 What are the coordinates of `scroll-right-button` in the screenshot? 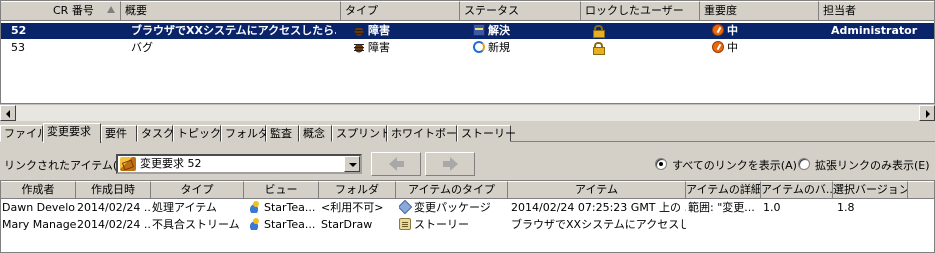 It's located at (927, 113).